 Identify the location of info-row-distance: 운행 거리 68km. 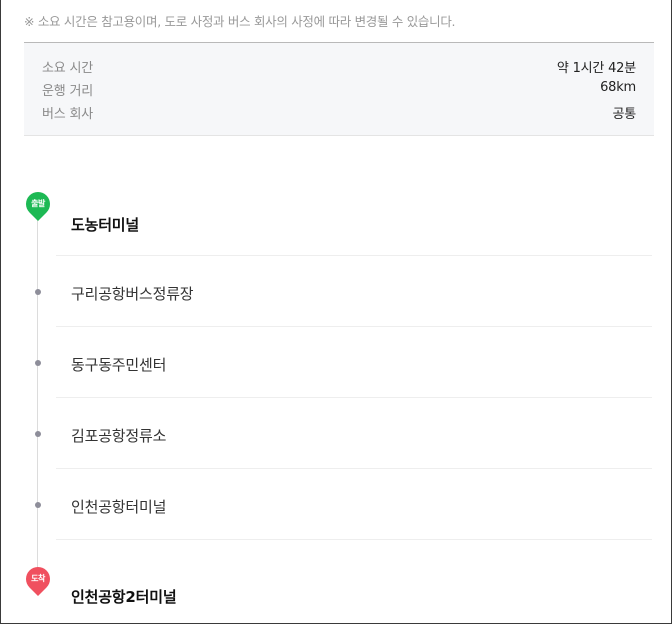
(339, 90).